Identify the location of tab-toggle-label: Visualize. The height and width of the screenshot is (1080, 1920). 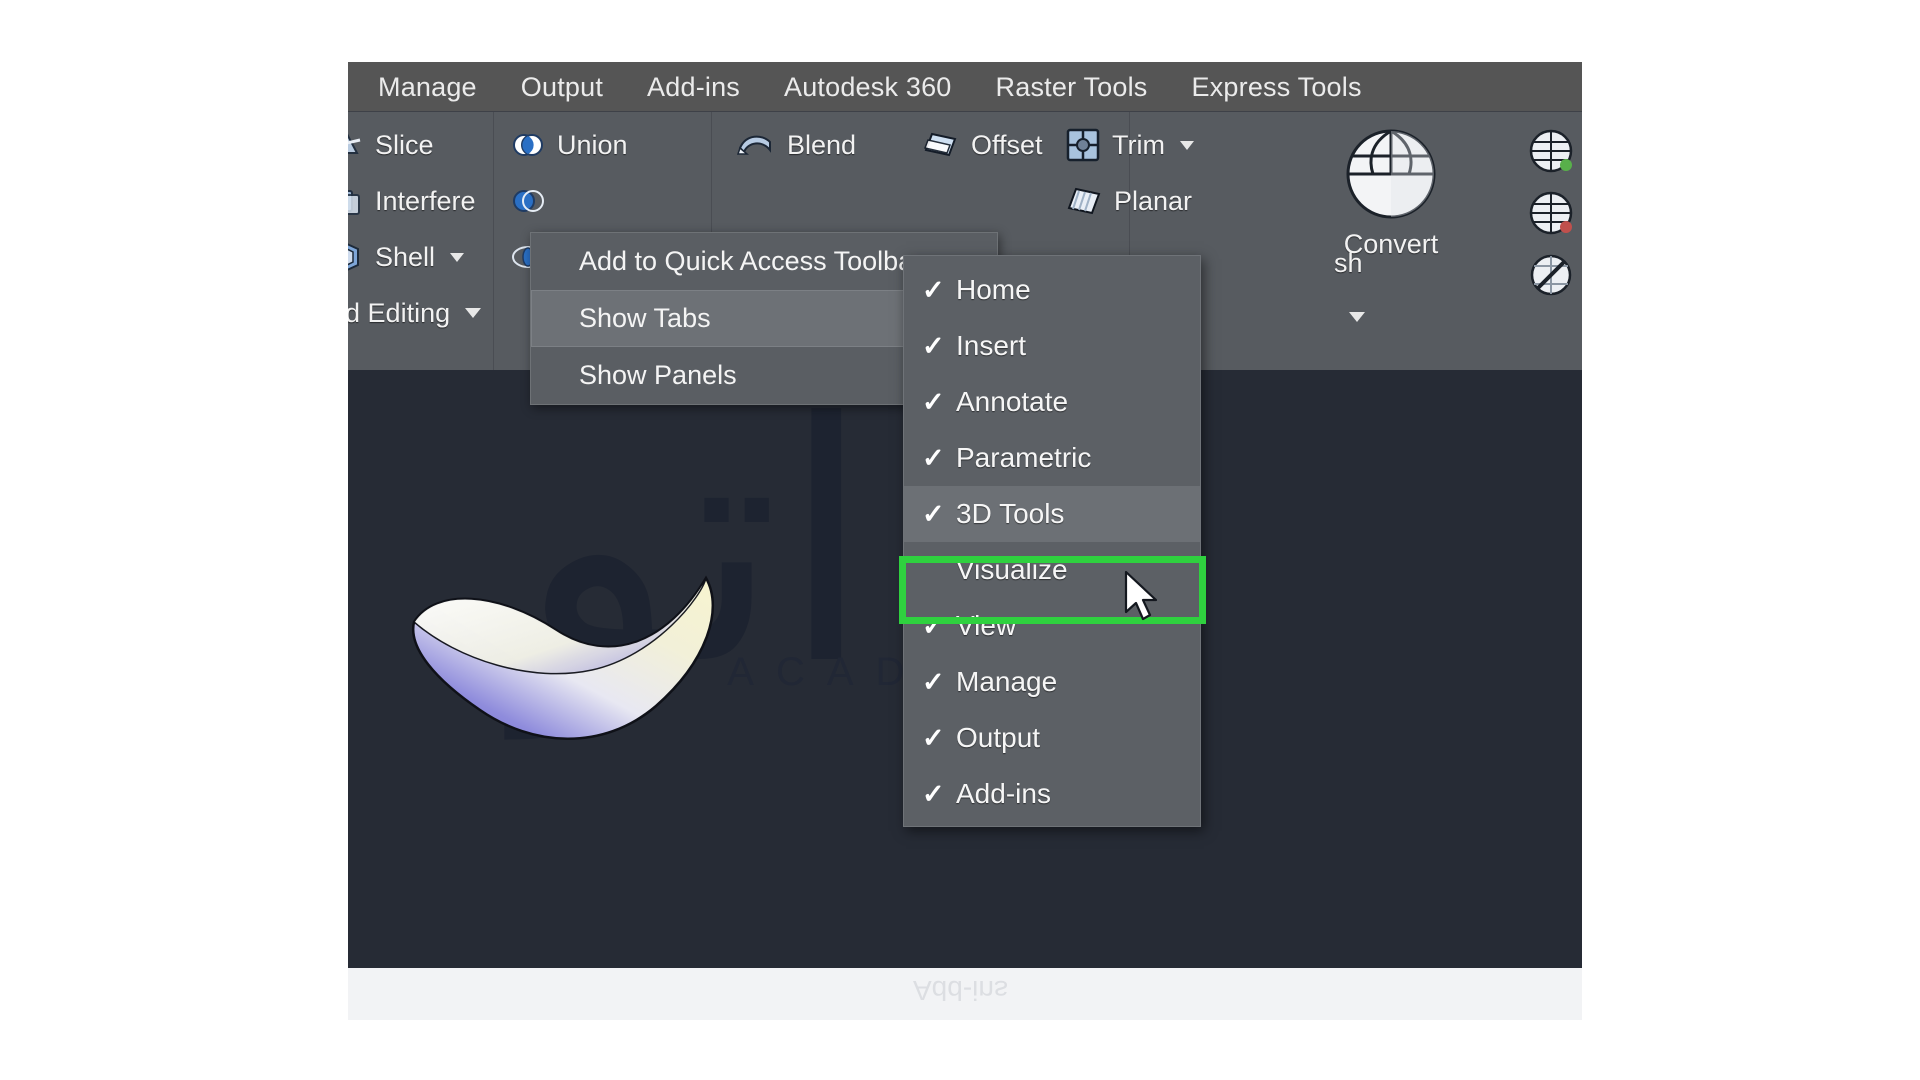
(1012, 569).